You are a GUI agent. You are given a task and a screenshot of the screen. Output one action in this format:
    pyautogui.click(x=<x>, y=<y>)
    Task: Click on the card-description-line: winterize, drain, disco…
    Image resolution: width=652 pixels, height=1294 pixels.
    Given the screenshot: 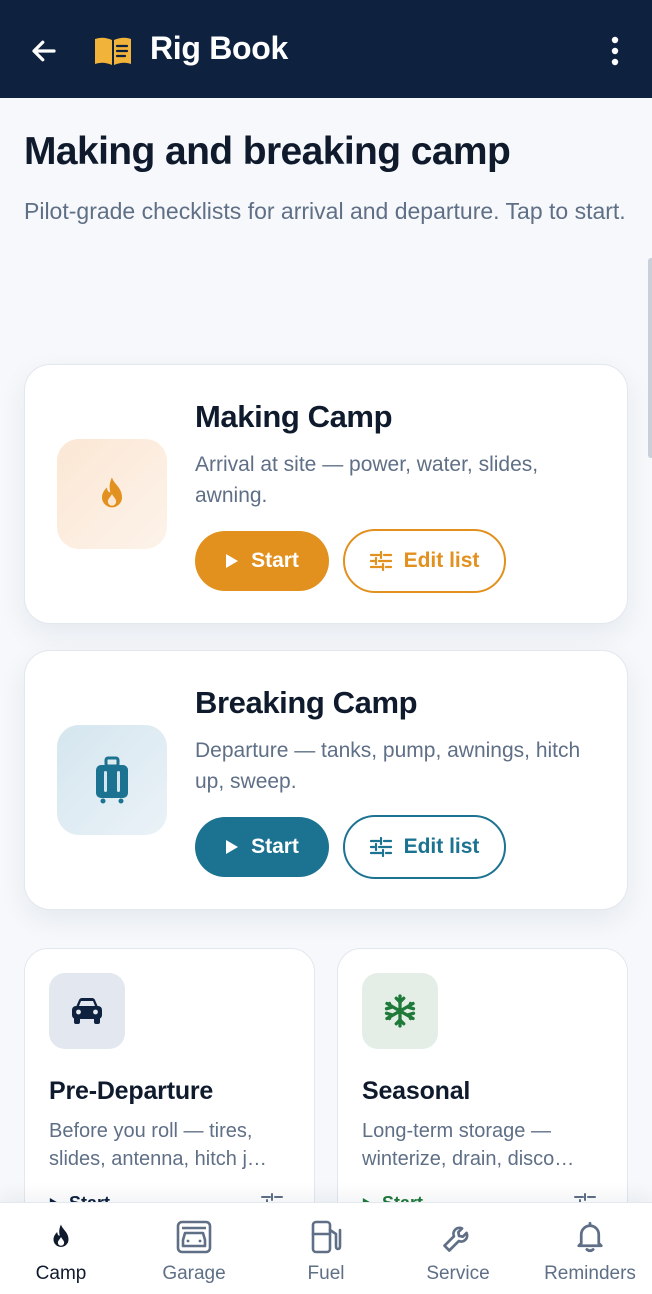 What is the action you would take?
    pyautogui.click(x=468, y=1159)
    